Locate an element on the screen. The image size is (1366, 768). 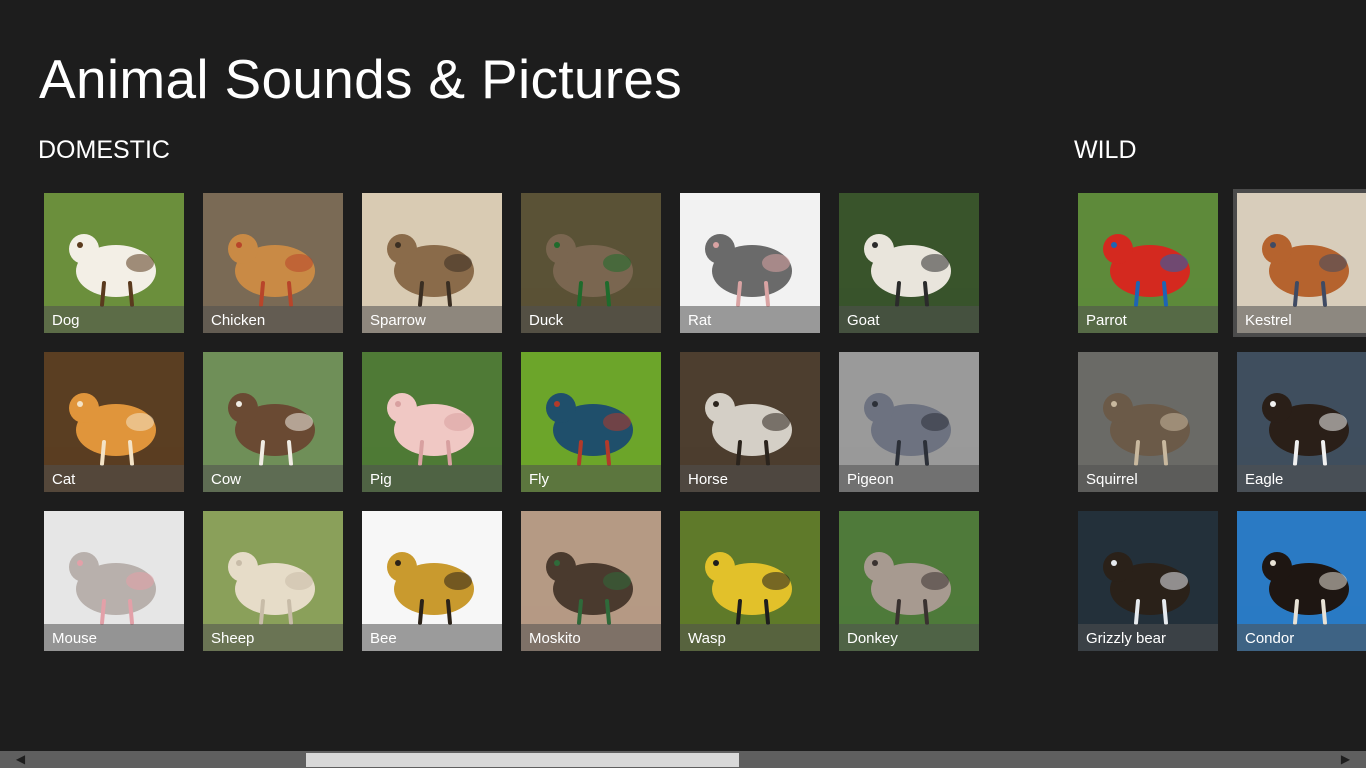
tile-label: Parrot is located at coordinates (1106, 320).